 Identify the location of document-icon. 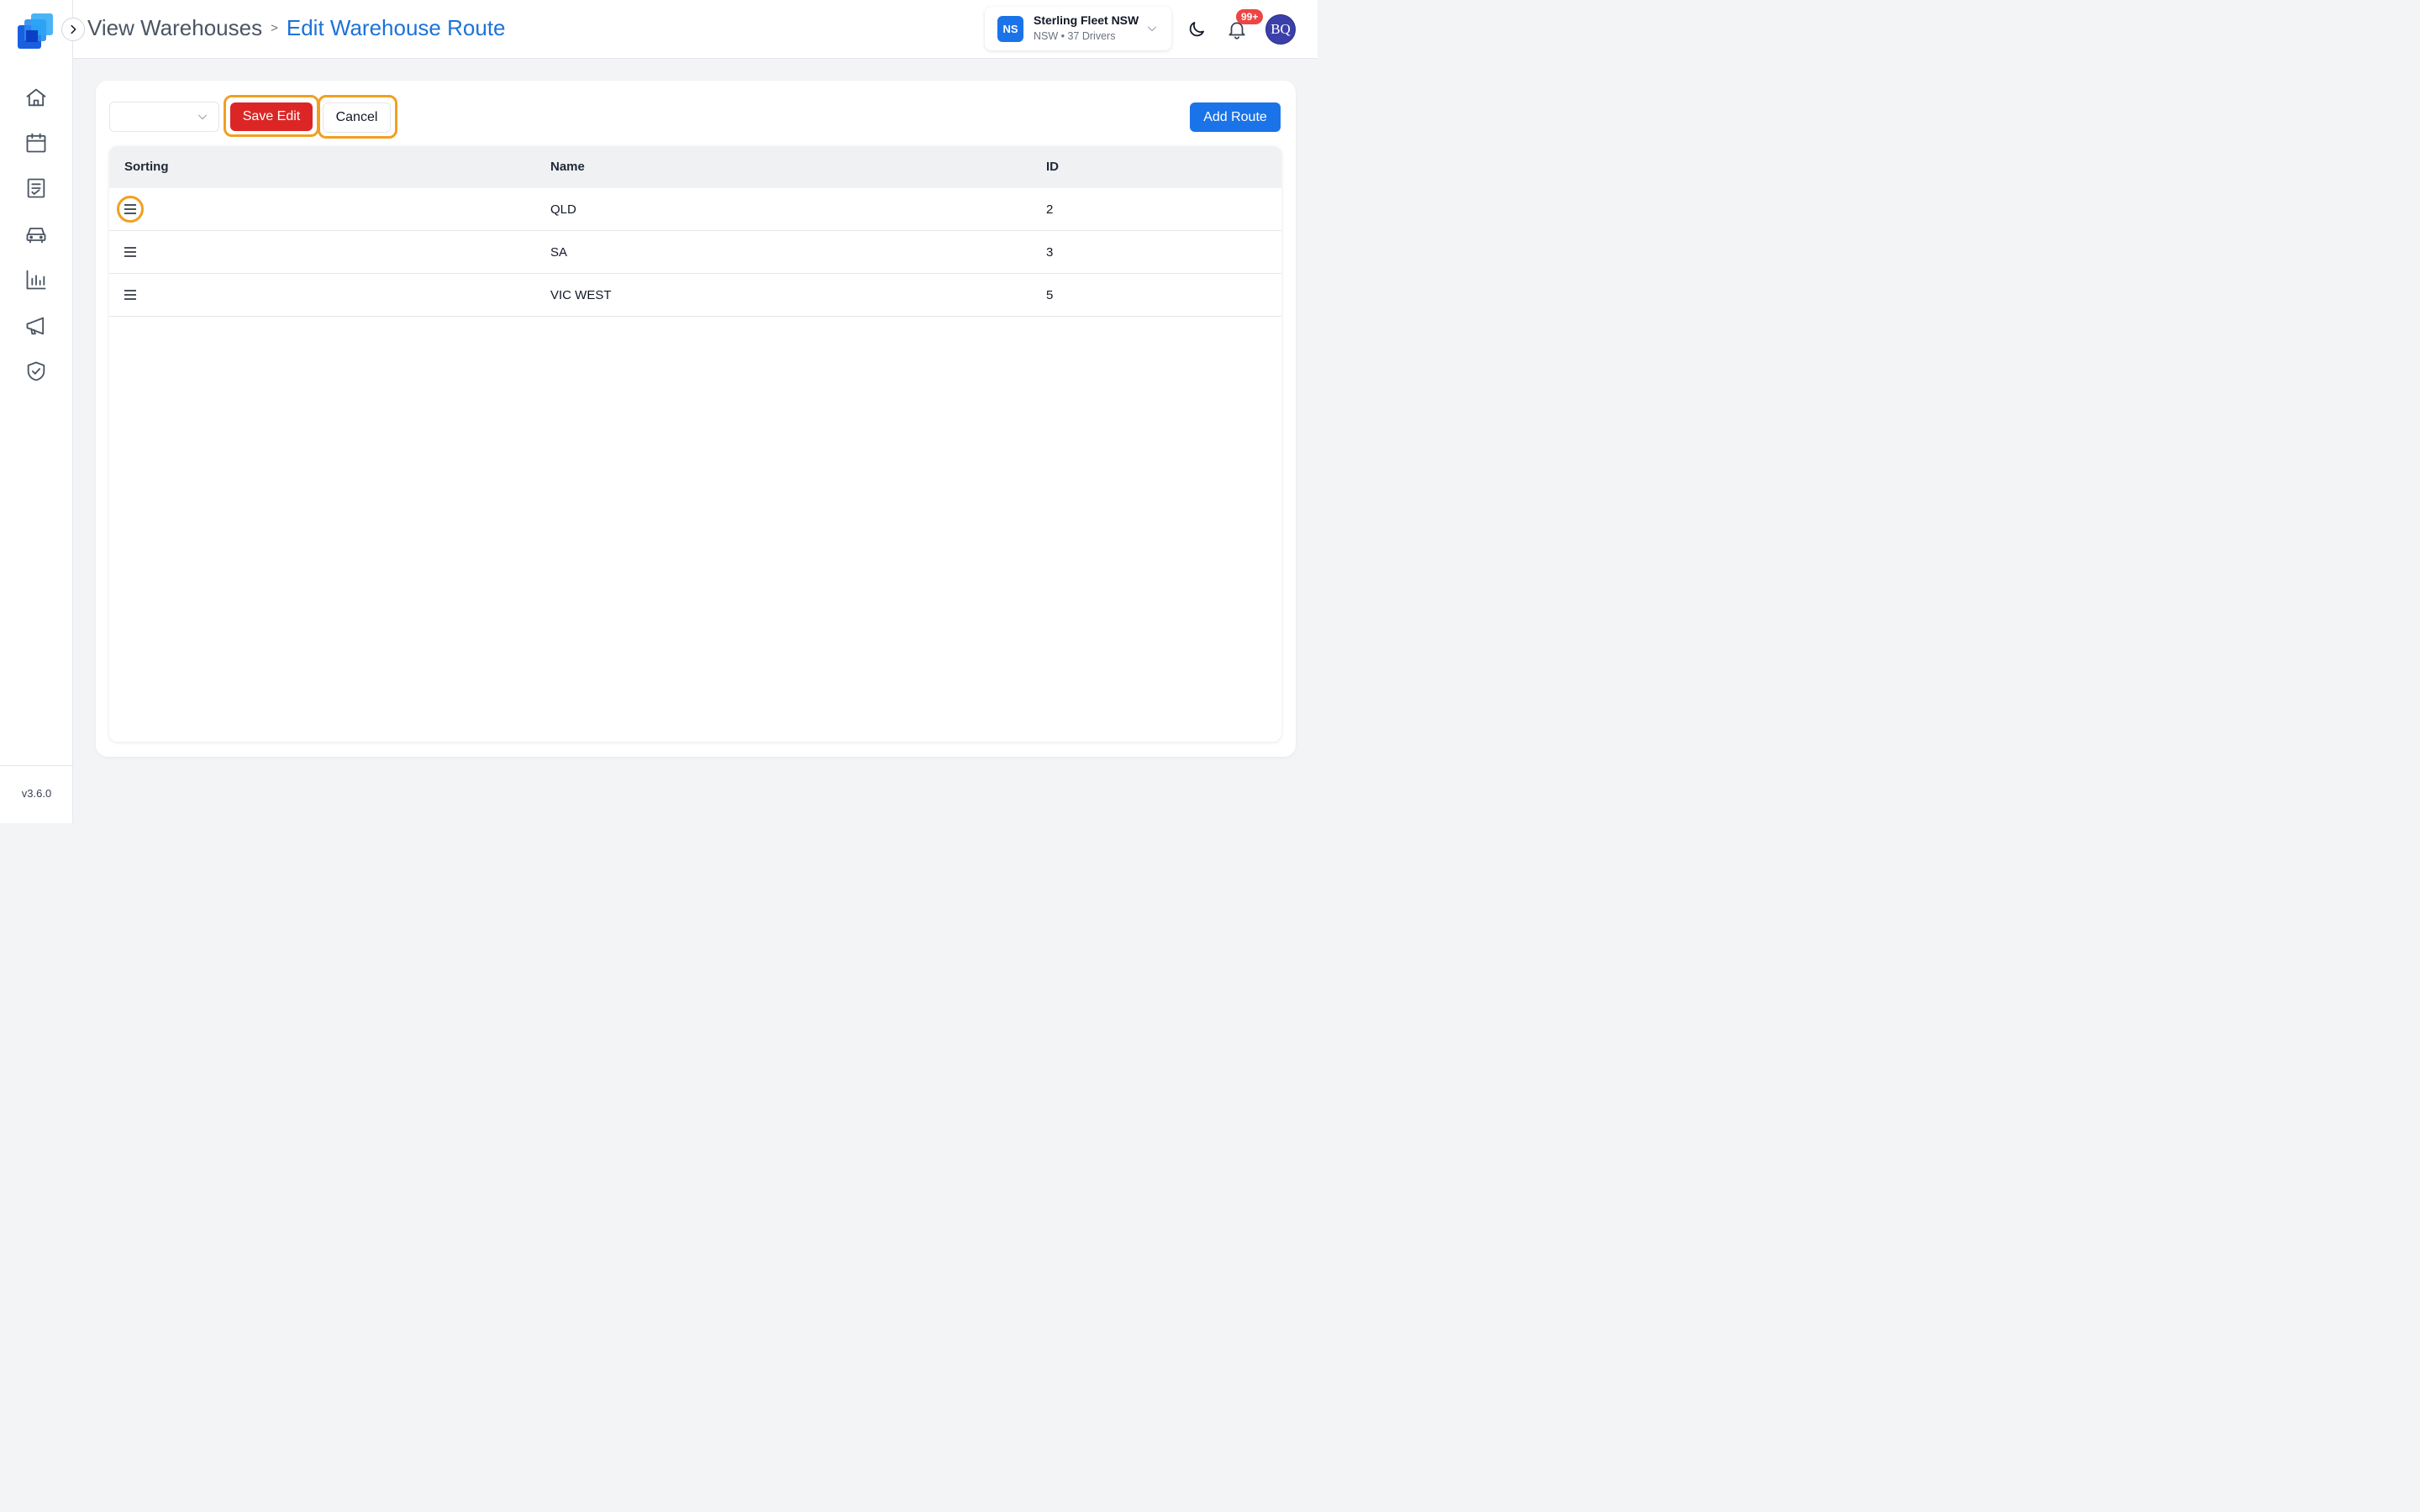
(36, 188).